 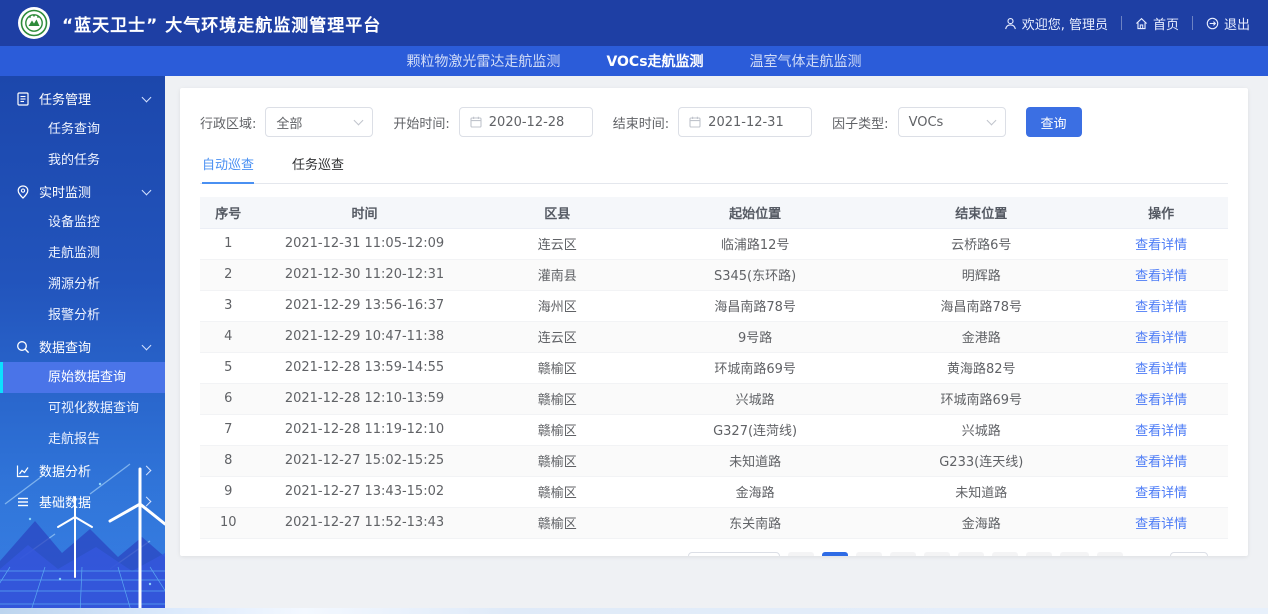 What do you see at coordinates (1221, 555) in the screenshot?
I see `goto-suffix: 页` at bounding box center [1221, 555].